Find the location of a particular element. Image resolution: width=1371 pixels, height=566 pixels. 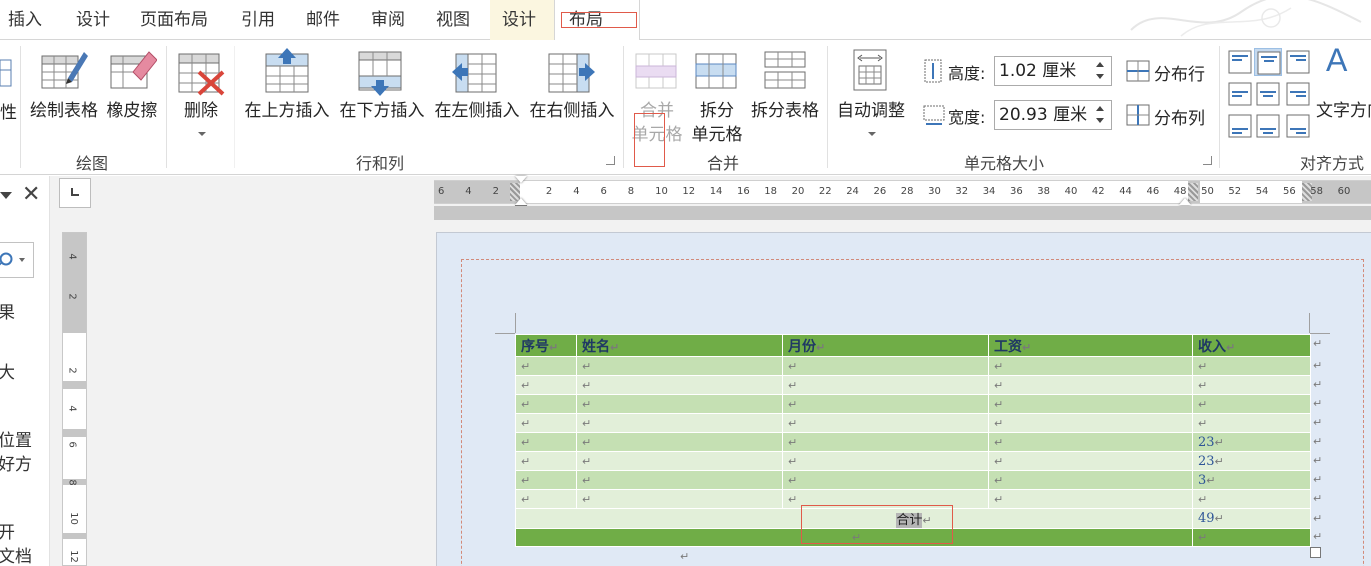

tab-table-design: 设计 is located at coordinates (522, 20).